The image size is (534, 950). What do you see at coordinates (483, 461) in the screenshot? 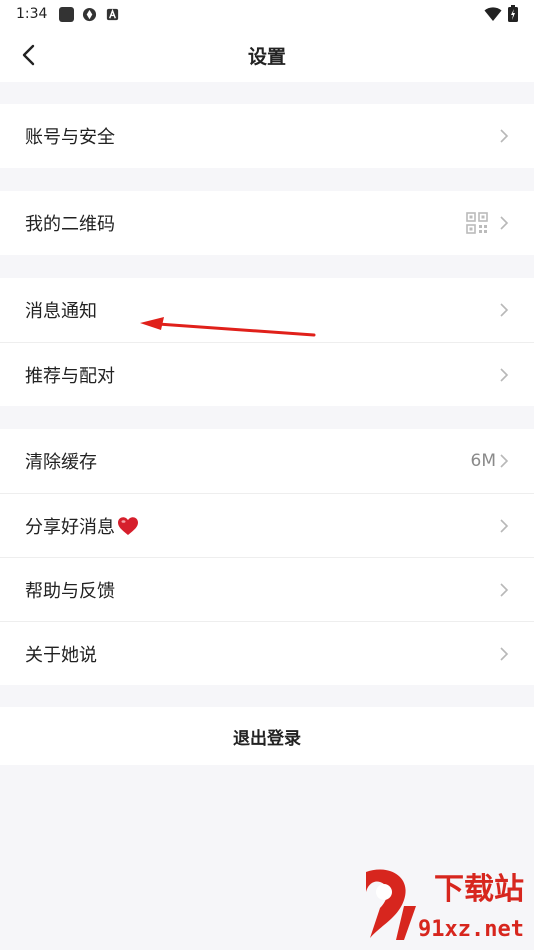
I see `cache-size-value: 6M` at bounding box center [483, 461].